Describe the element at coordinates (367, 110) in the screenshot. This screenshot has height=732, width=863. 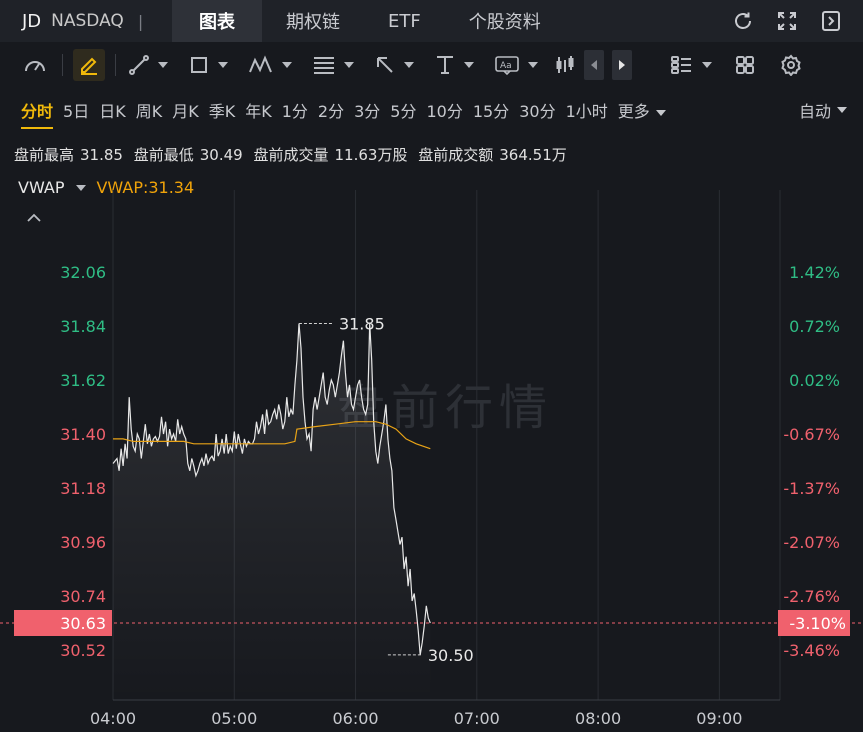
I see `period-3min: 3分` at that location.